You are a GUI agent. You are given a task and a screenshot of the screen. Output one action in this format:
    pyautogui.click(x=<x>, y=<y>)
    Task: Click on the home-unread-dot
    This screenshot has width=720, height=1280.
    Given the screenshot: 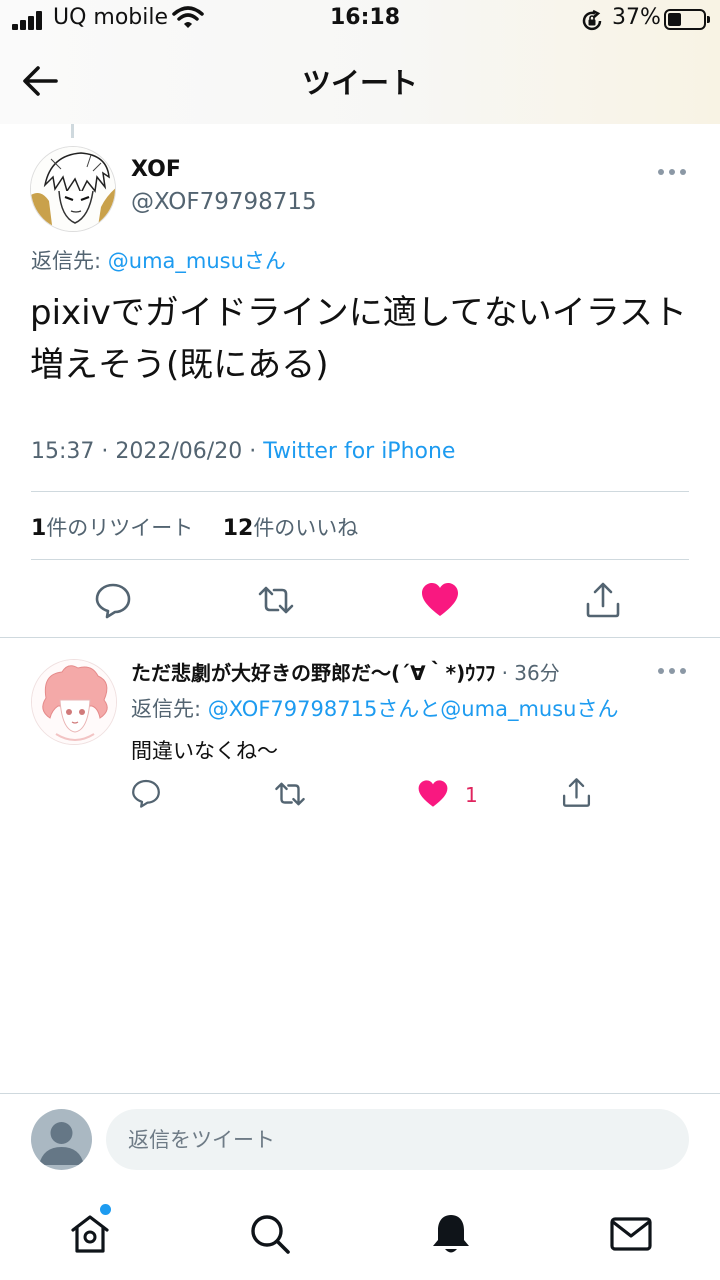 What is the action you would take?
    pyautogui.click(x=105, y=1209)
    